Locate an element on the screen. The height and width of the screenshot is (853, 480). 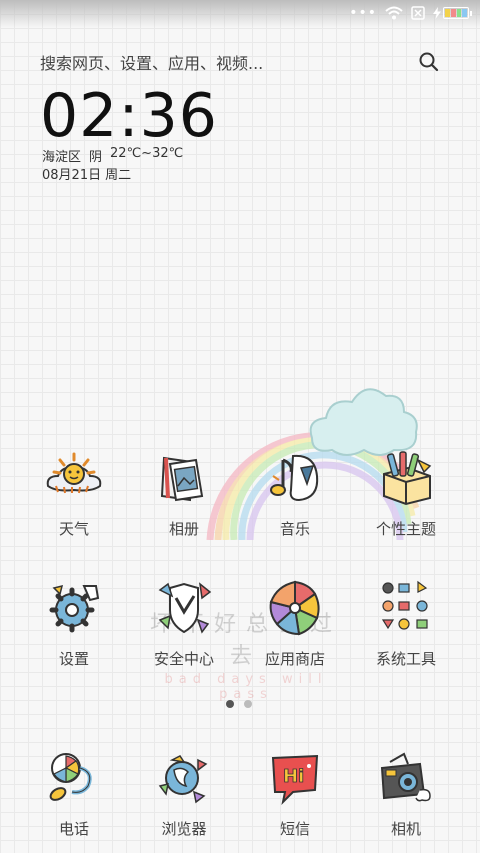
browser-icon is located at coordinates (183, 779).